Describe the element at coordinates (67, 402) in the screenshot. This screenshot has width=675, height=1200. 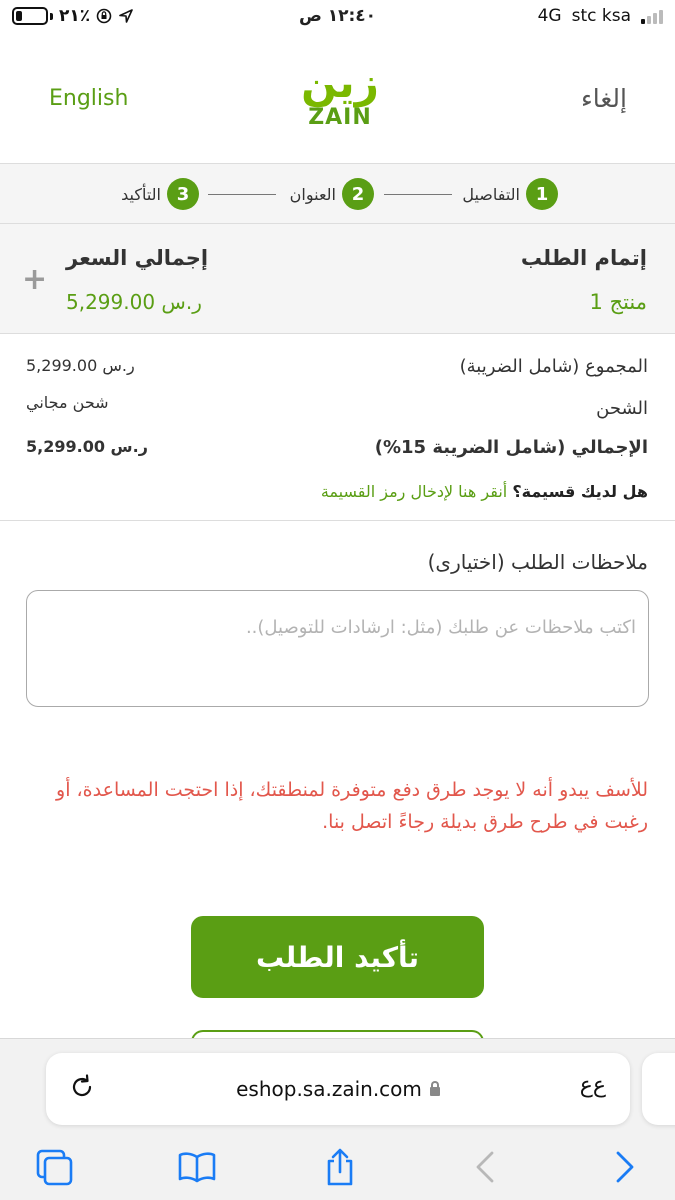
I see `shipping-value: شحن مجاني` at that location.